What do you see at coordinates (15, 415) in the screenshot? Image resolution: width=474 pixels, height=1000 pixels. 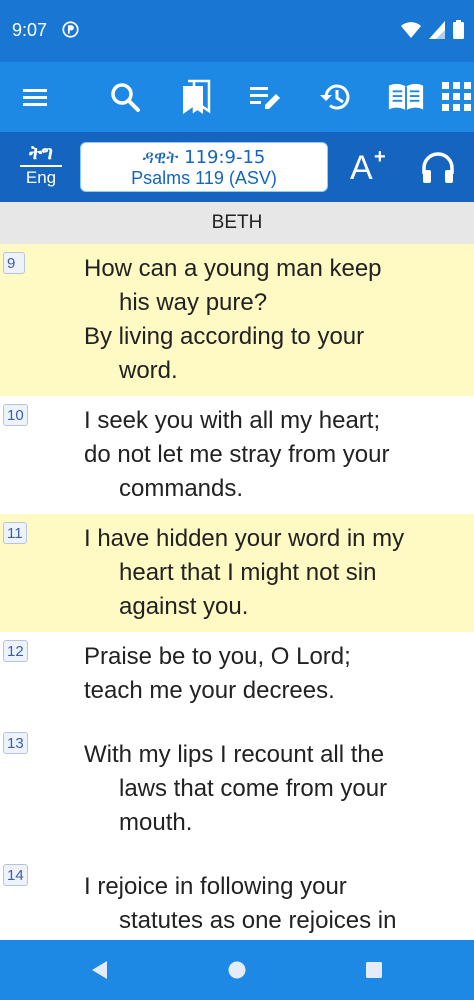 I see `verse-number: 10` at bounding box center [15, 415].